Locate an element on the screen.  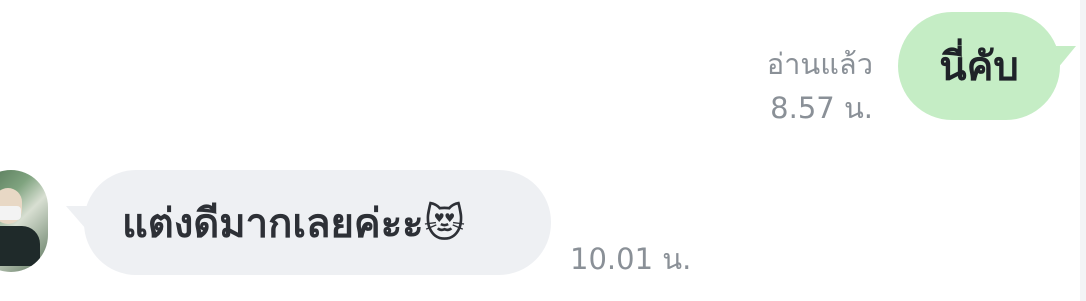
incoming-message-time: 10.01 น. is located at coordinates (631, 259).